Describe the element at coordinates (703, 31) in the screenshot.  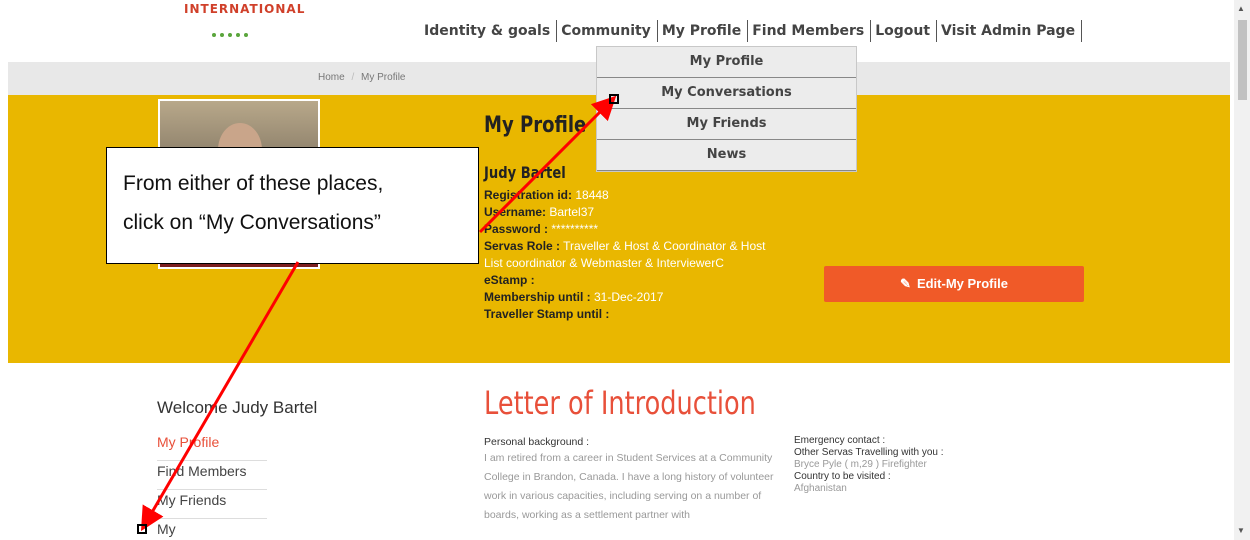
I see `nav-my-profile: My Profile` at that location.